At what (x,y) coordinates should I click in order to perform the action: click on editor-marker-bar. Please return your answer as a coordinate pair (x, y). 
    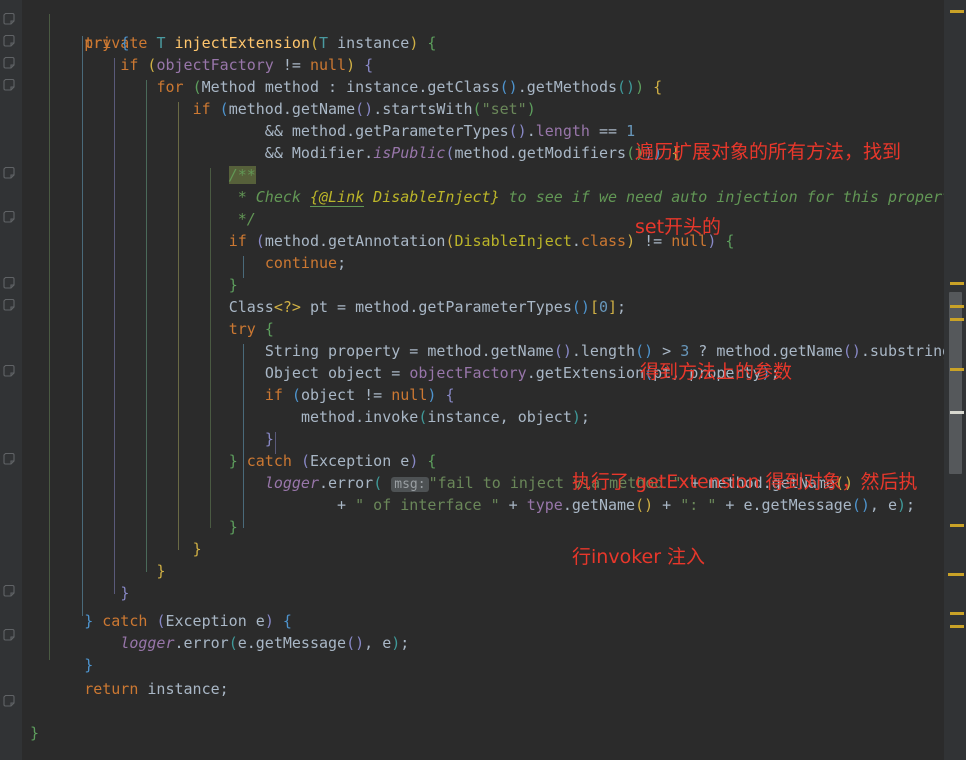
    Looking at the image, I should click on (955, 380).